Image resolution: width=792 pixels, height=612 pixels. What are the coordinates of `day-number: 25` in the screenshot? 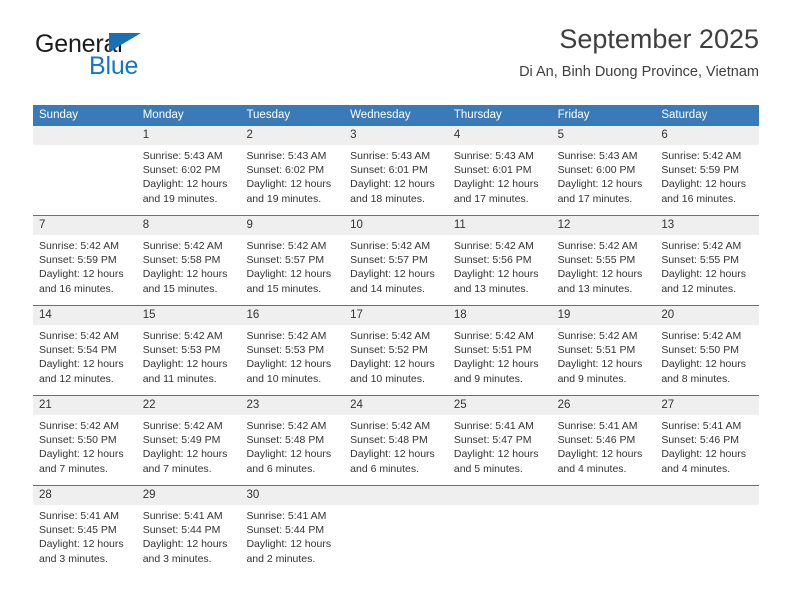 It's located at (500, 405).